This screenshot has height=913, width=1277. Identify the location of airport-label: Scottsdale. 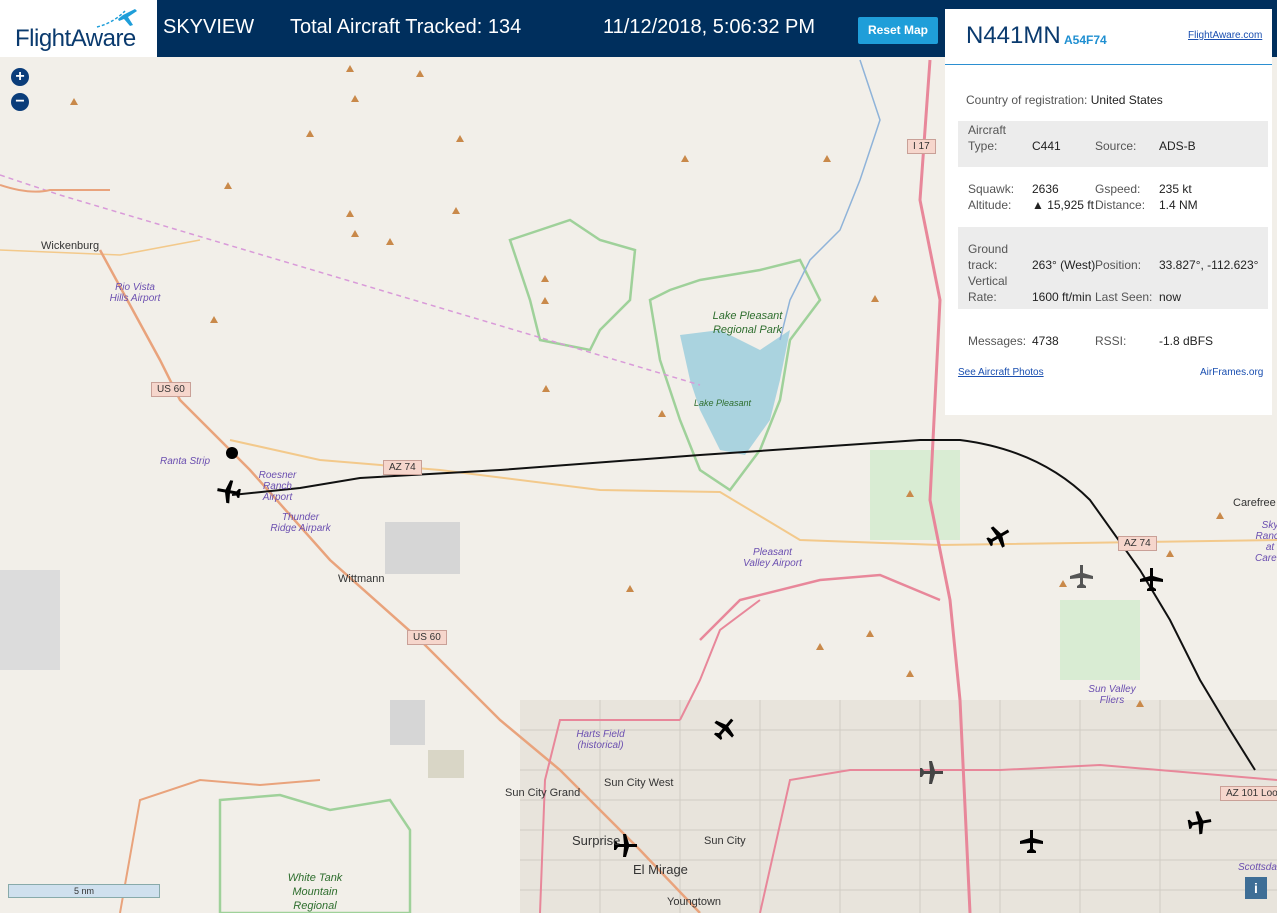
(1257, 867).